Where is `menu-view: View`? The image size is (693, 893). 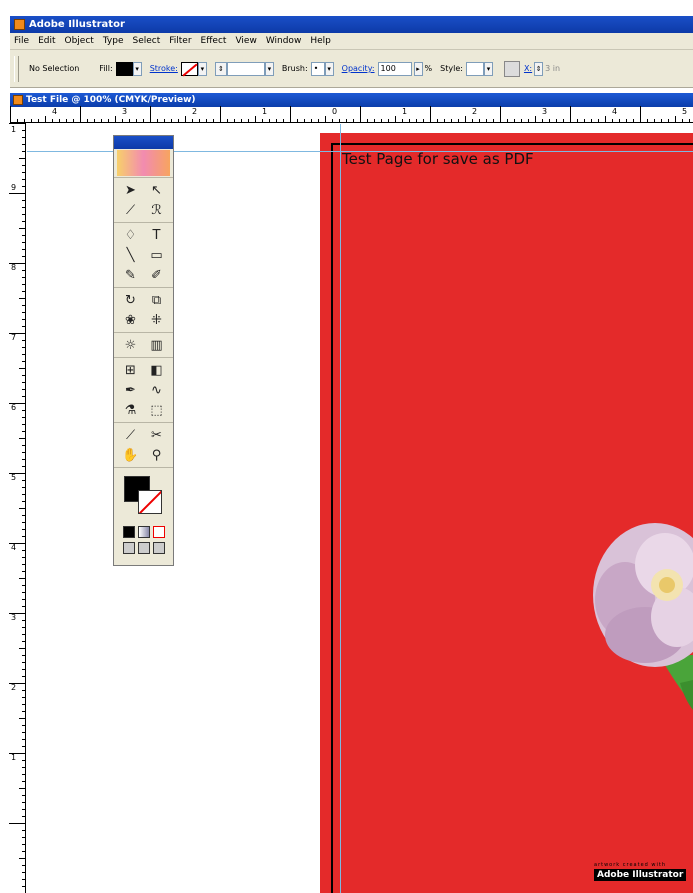
menu-view: View is located at coordinates (245, 41).